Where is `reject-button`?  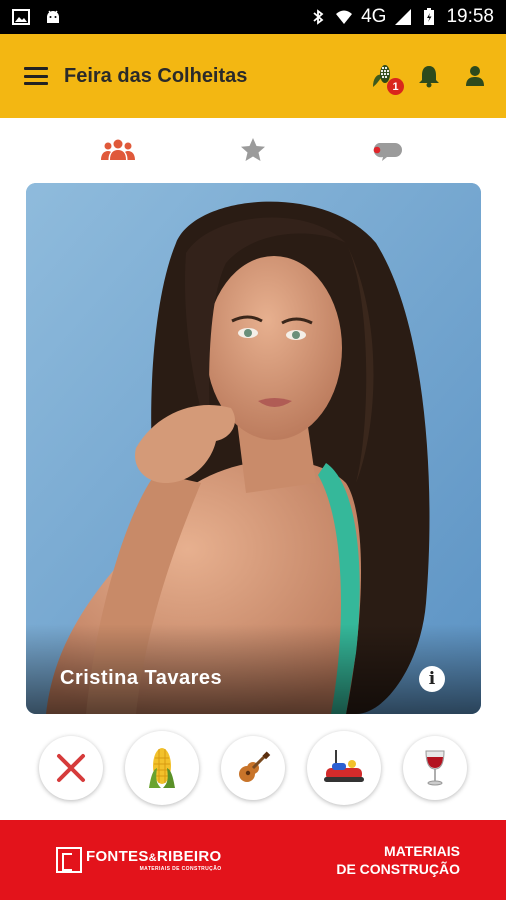
reject-button is located at coordinates (71, 768).